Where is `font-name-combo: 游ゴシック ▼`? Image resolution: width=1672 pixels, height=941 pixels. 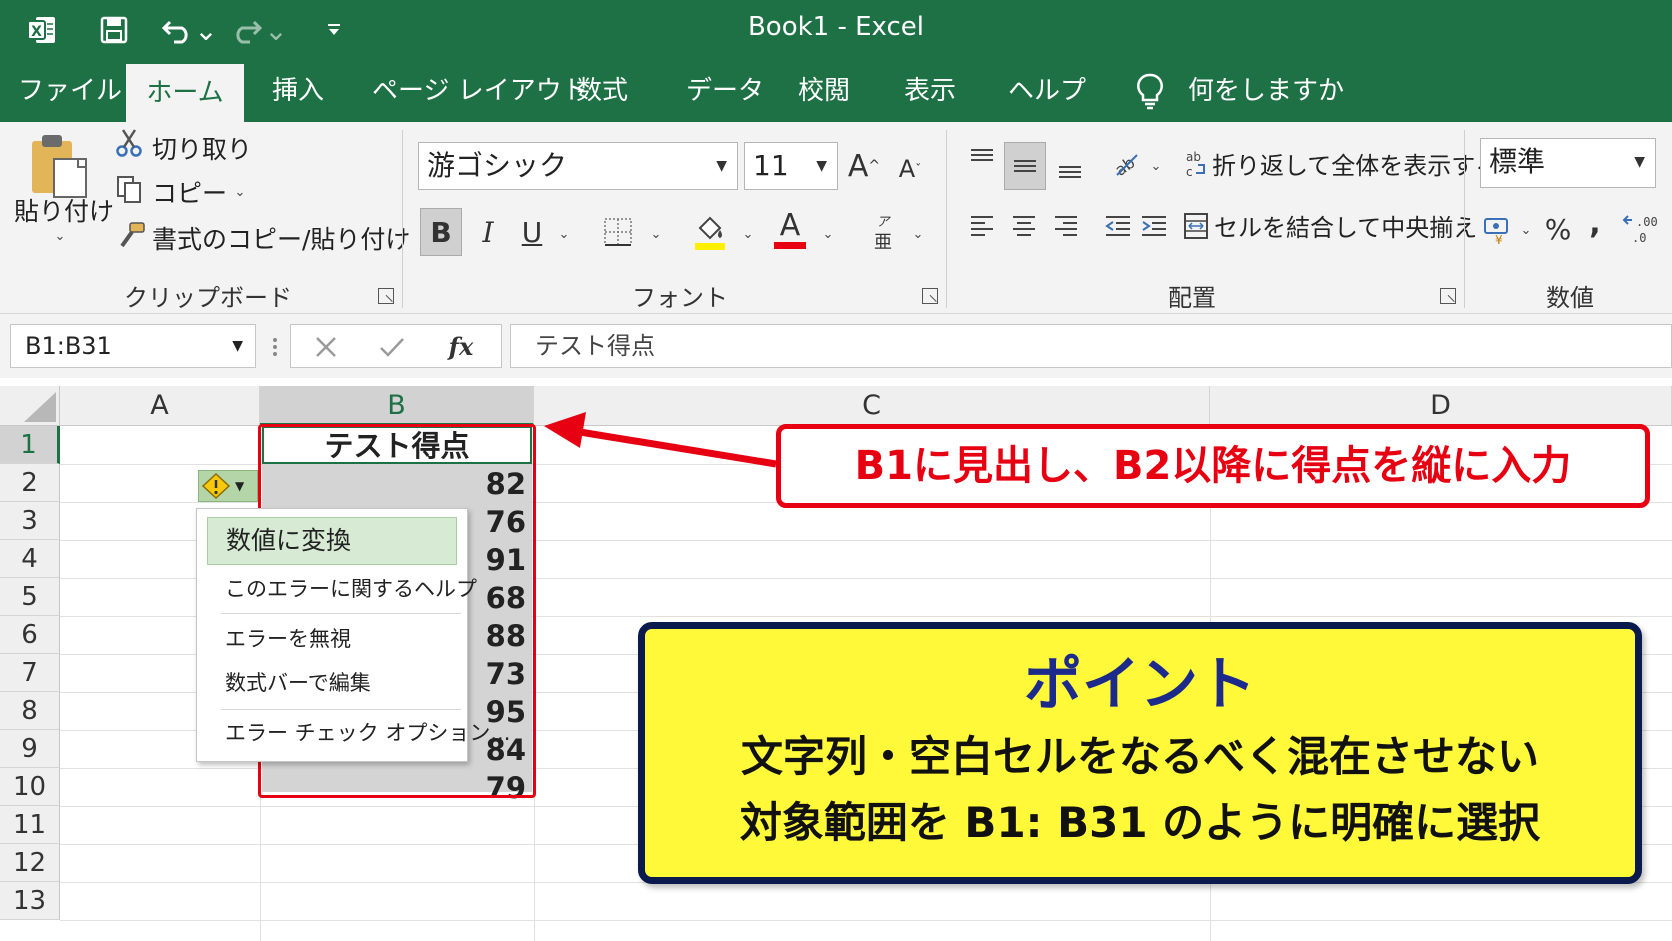 font-name-combo: 游ゴシック ▼ is located at coordinates (578, 166).